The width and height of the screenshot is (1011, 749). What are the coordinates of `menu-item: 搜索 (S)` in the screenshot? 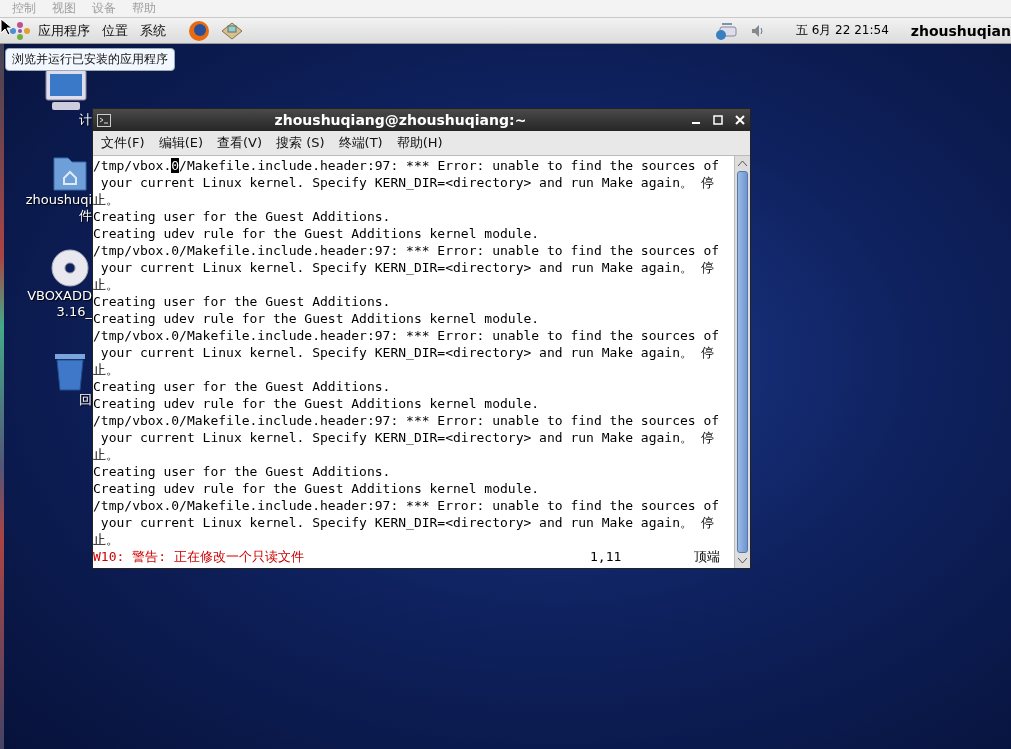 It's located at (300, 143).